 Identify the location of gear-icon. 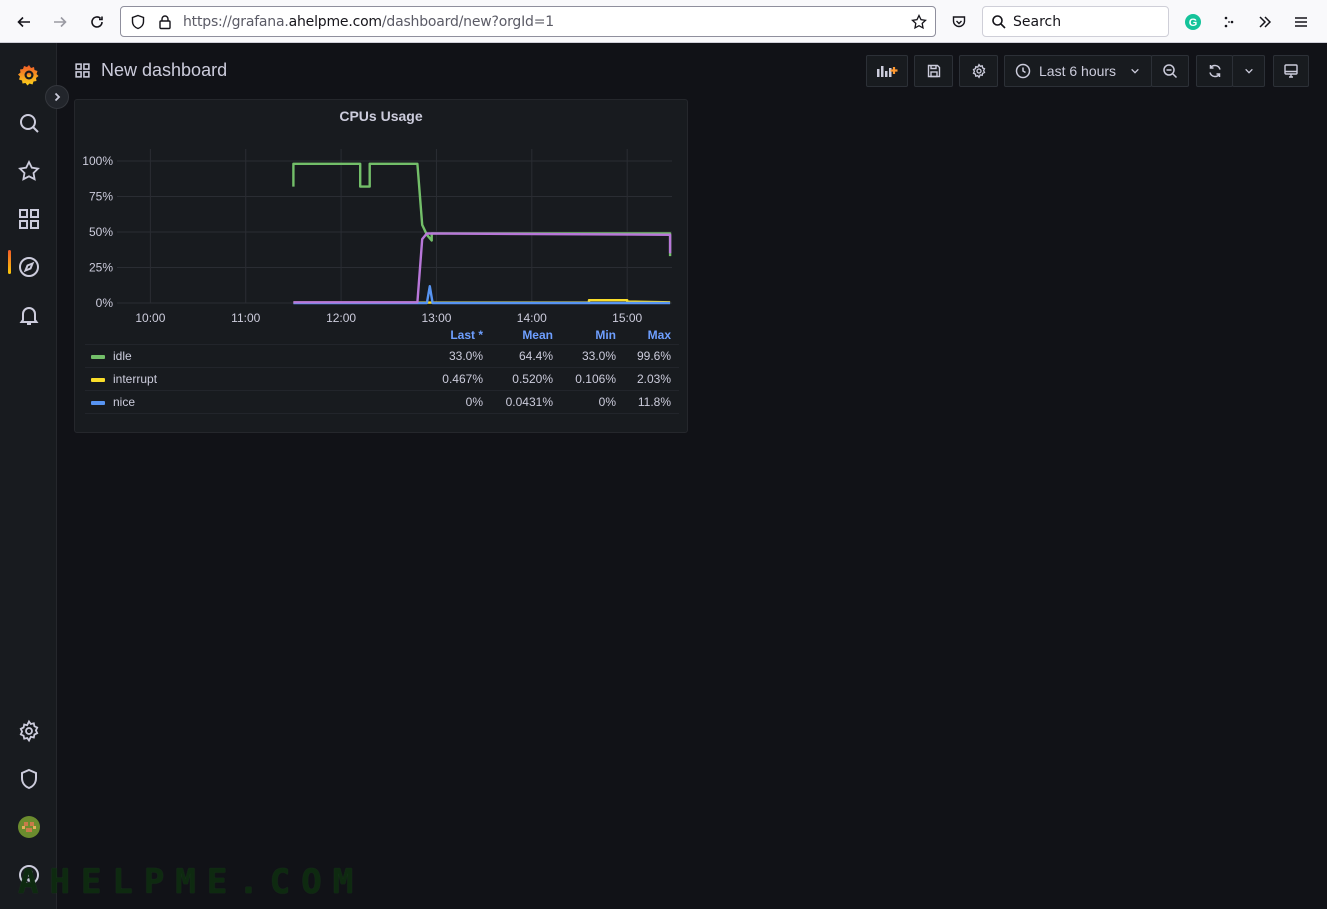
(978, 71).